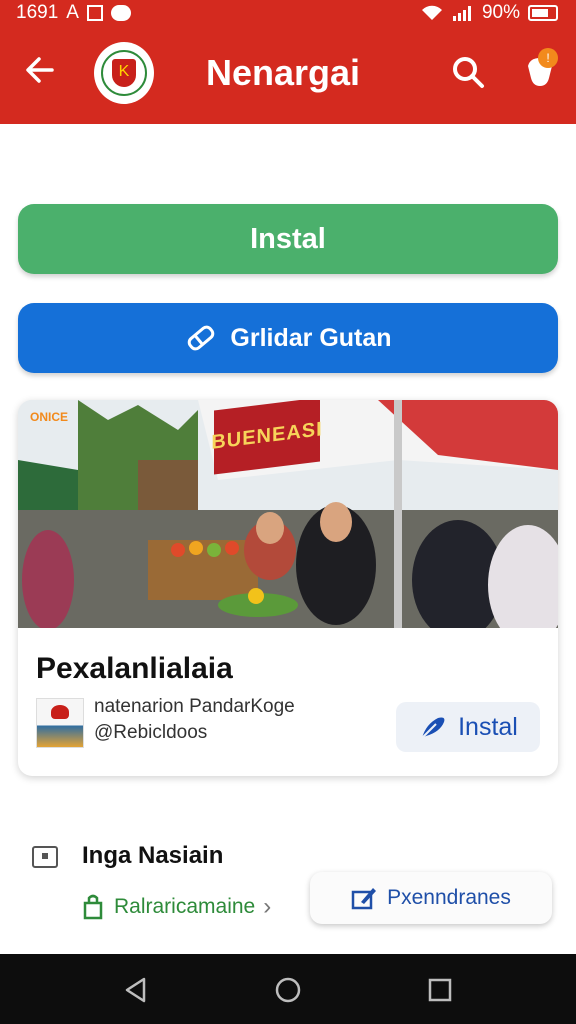 The height and width of the screenshot is (1024, 576). Describe the element at coordinates (311, 337) in the screenshot. I see `guide-button-label: Grlidar Gutan` at that location.